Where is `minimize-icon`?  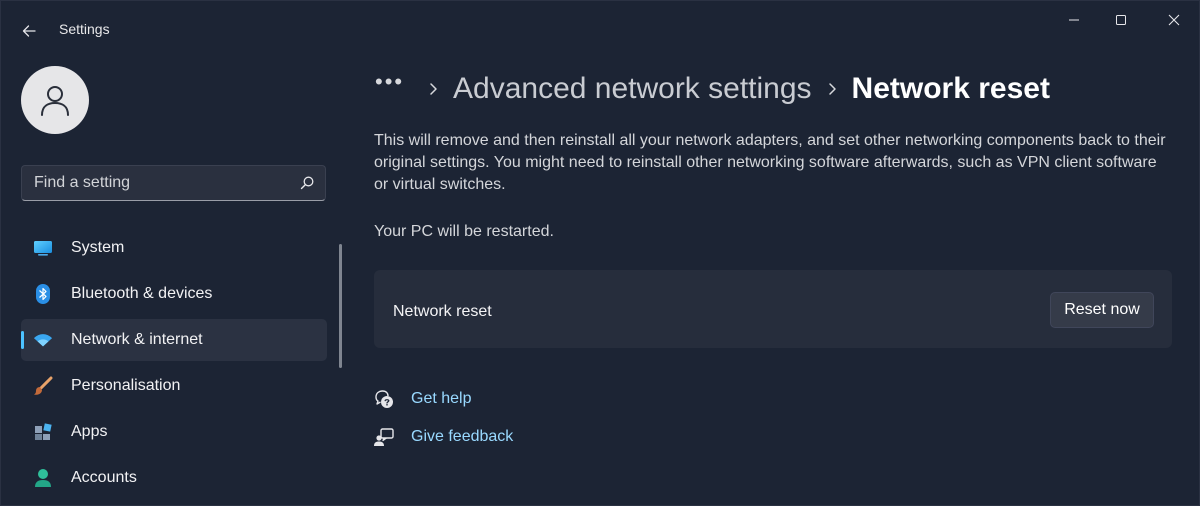
minimize-icon is located at coordinates (1074, 20).